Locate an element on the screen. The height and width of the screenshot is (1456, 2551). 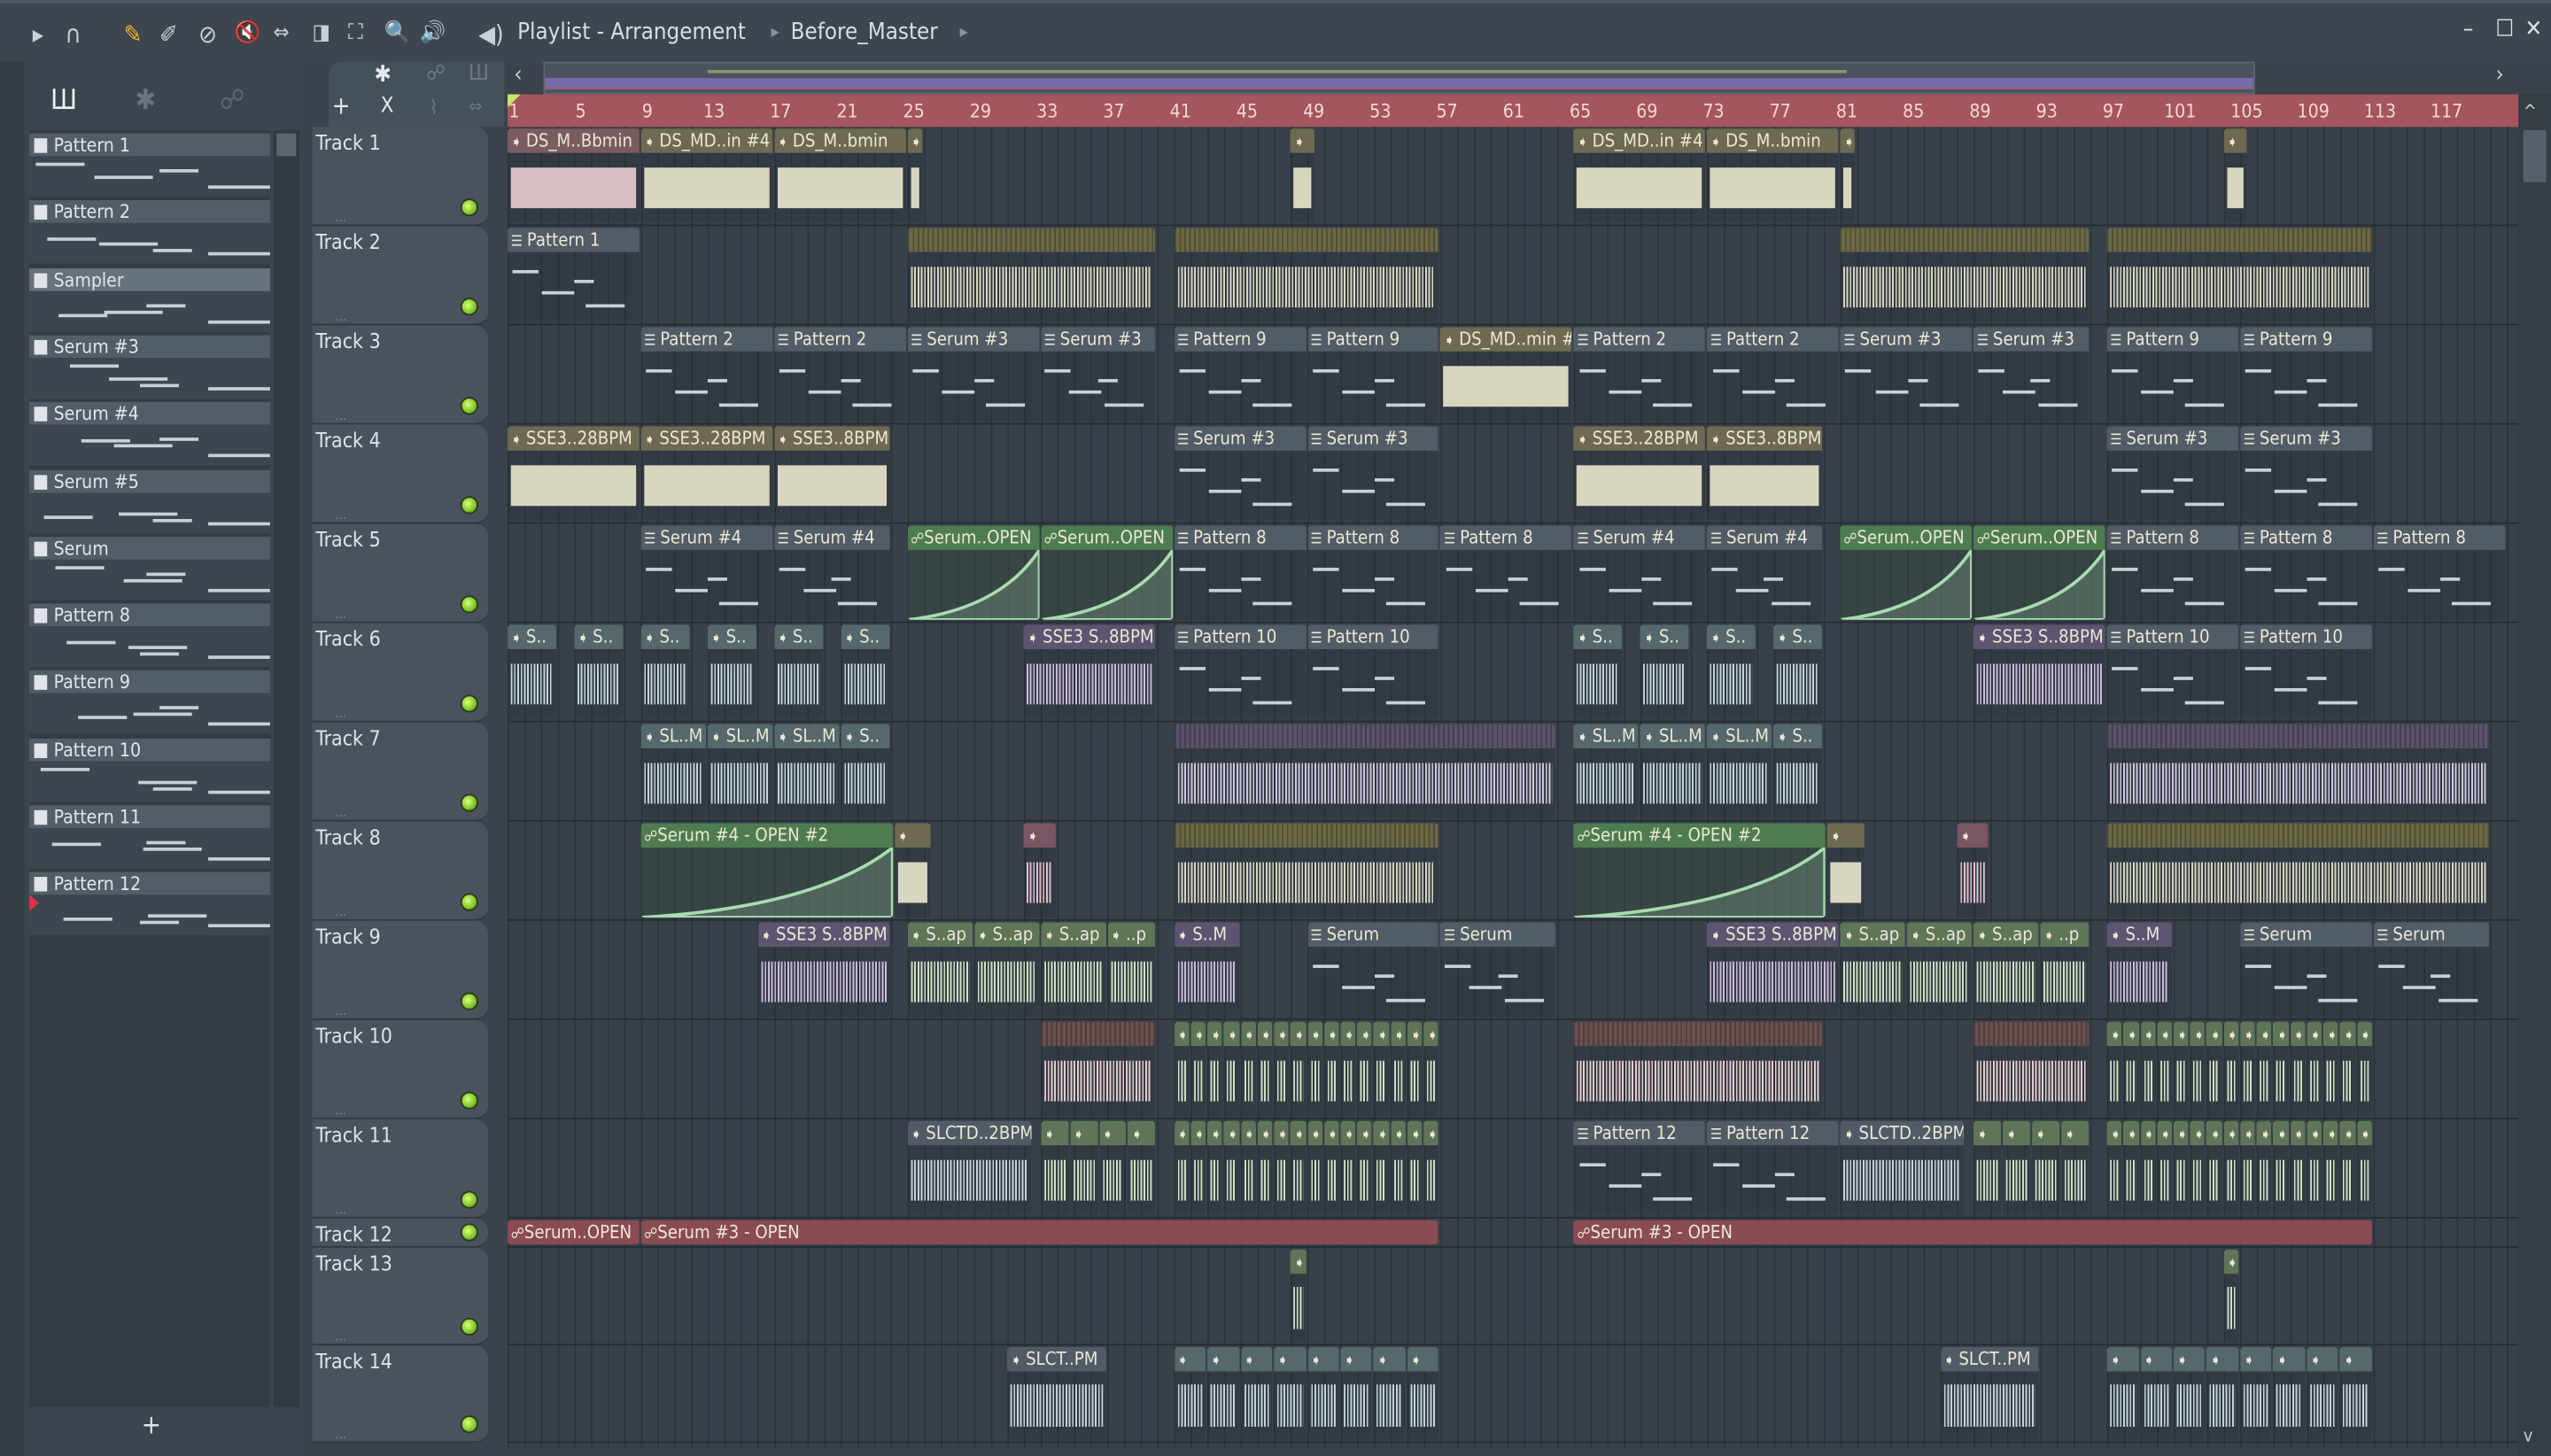
audio-clip: ➧ S..M is located at coordinates (2140, 970).